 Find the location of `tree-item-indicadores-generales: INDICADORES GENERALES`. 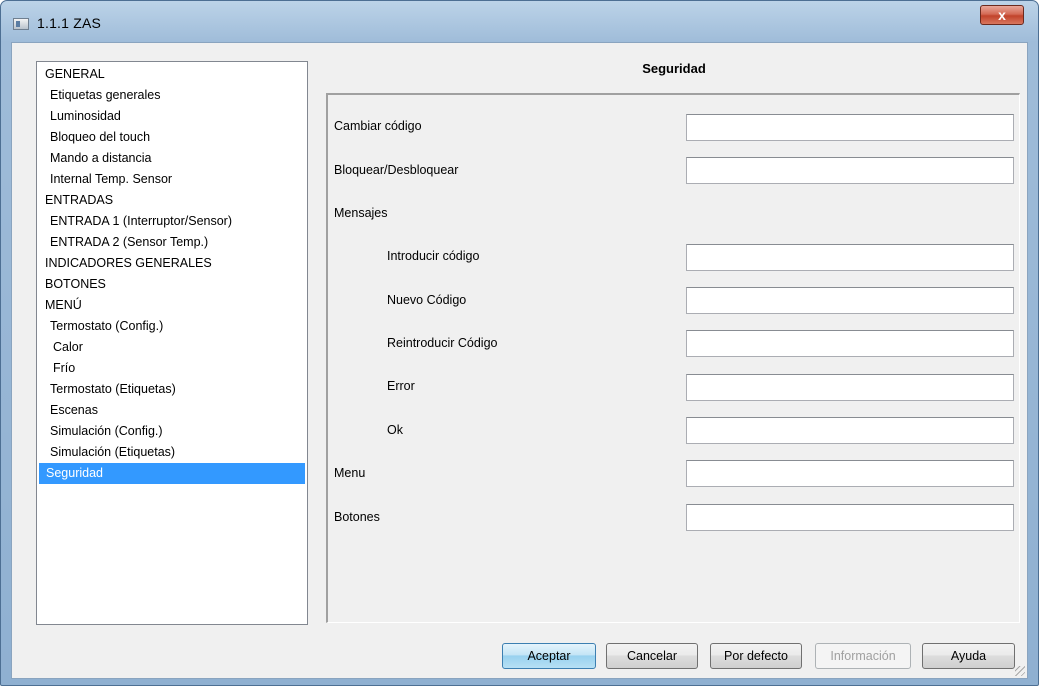

tree-item-indicadores-generales: INDICADORES GENERALES is located at coordinates (172, 263).